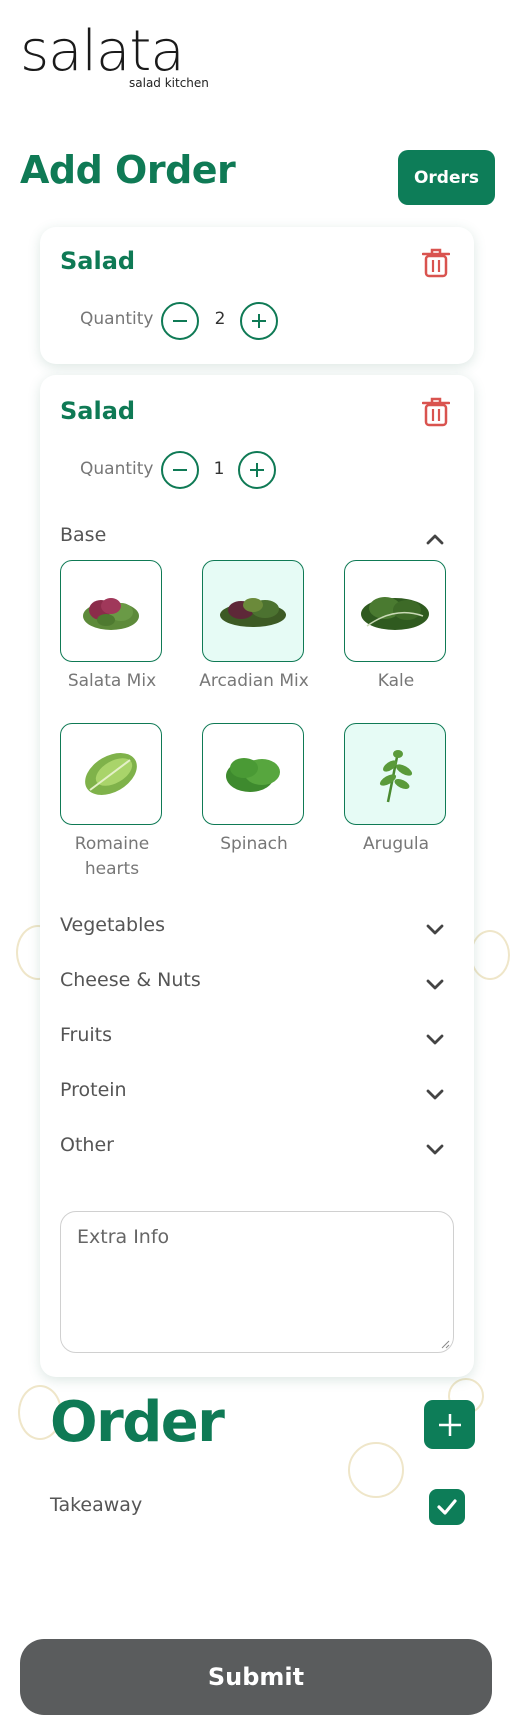  Describe the element at coordinates (86, 1035) in the screenshot. I see `section-label-fruits: Fruits` at that location.